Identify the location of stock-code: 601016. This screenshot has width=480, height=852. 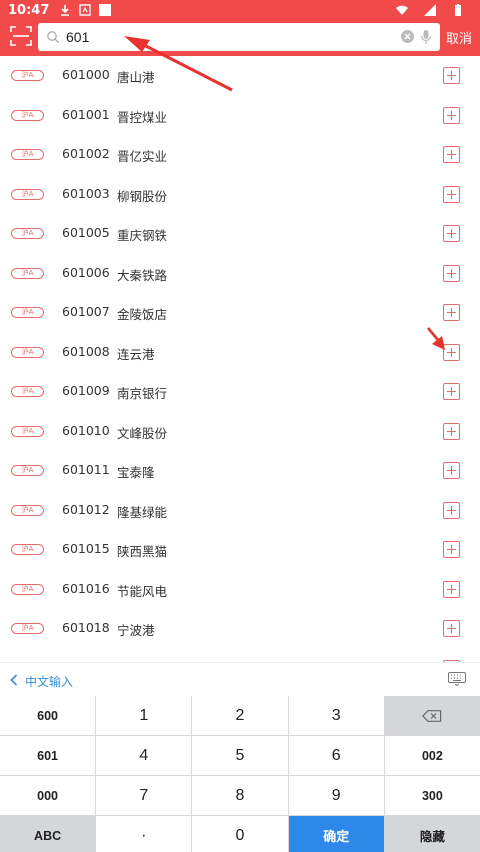
(86, 588).